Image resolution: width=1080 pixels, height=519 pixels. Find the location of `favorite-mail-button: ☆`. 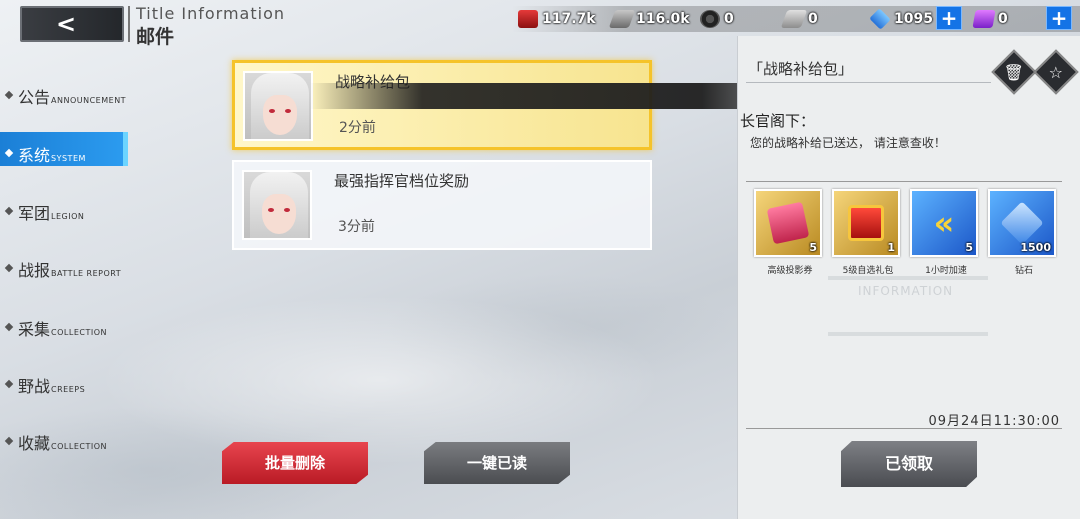

favorite-mail-button: ☆ is located at coordinates (1056, 72).